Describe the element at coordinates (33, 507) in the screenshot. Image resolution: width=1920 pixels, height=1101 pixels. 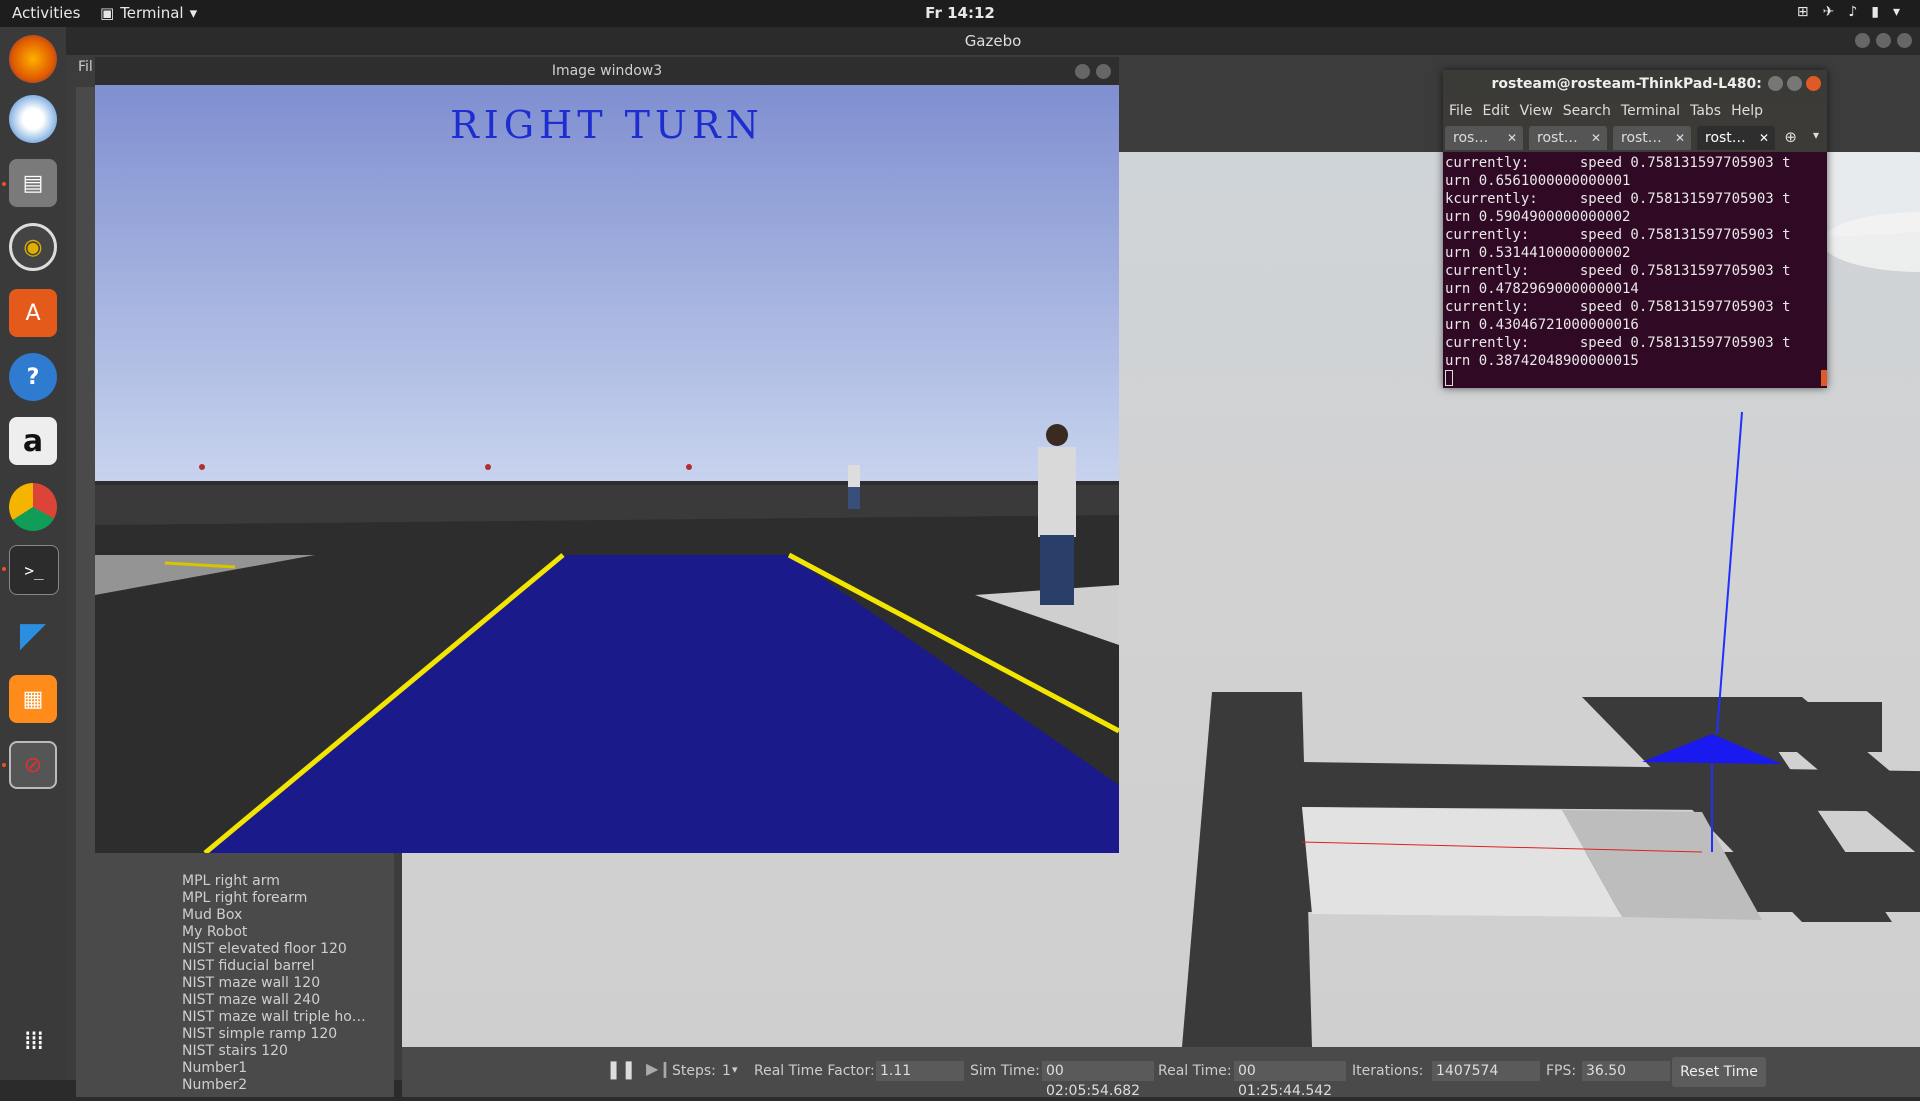
I see `chrome-icon` at that location.